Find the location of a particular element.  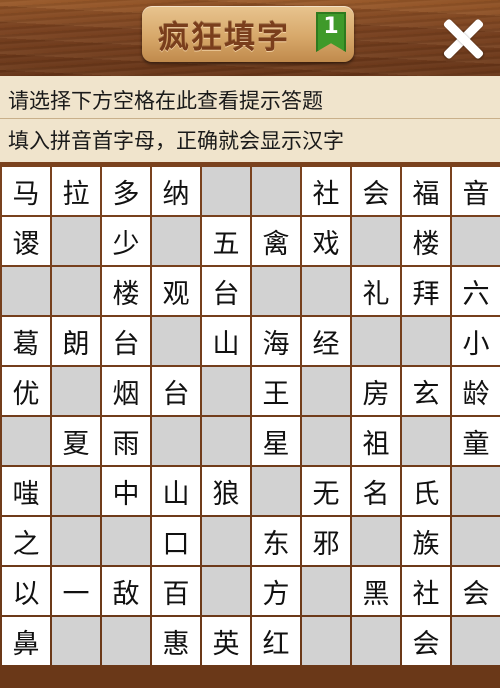

grid-cell-filled: 经 is located at coordinates (326, 341).